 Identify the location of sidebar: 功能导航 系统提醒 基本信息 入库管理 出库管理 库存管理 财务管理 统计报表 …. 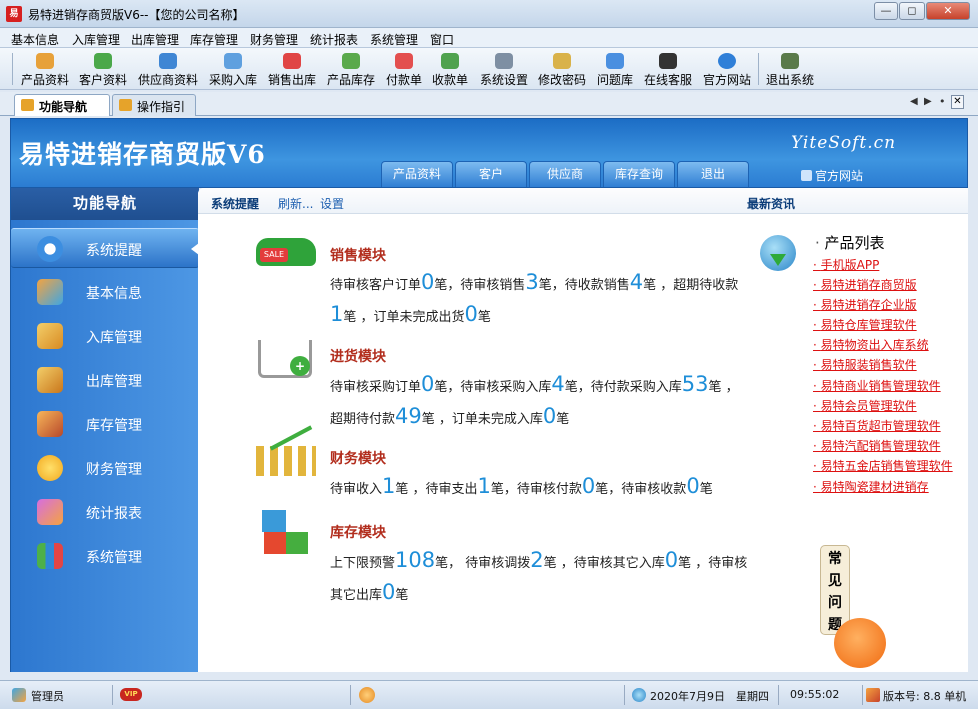
(104, 430).